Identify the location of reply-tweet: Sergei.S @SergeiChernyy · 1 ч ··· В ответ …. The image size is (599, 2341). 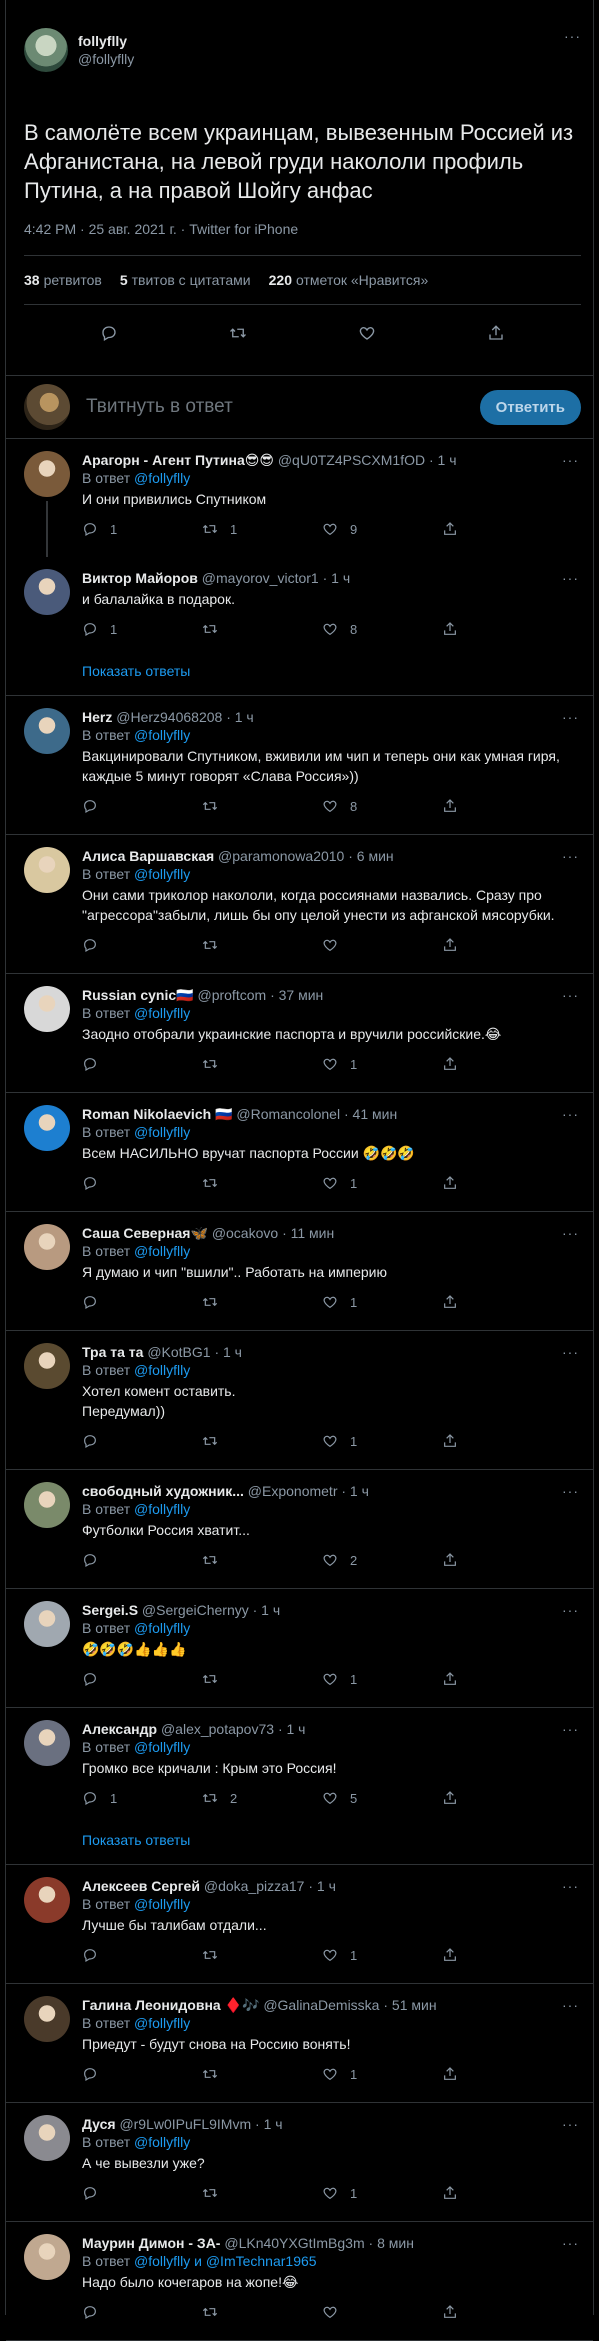
(299, 1648).